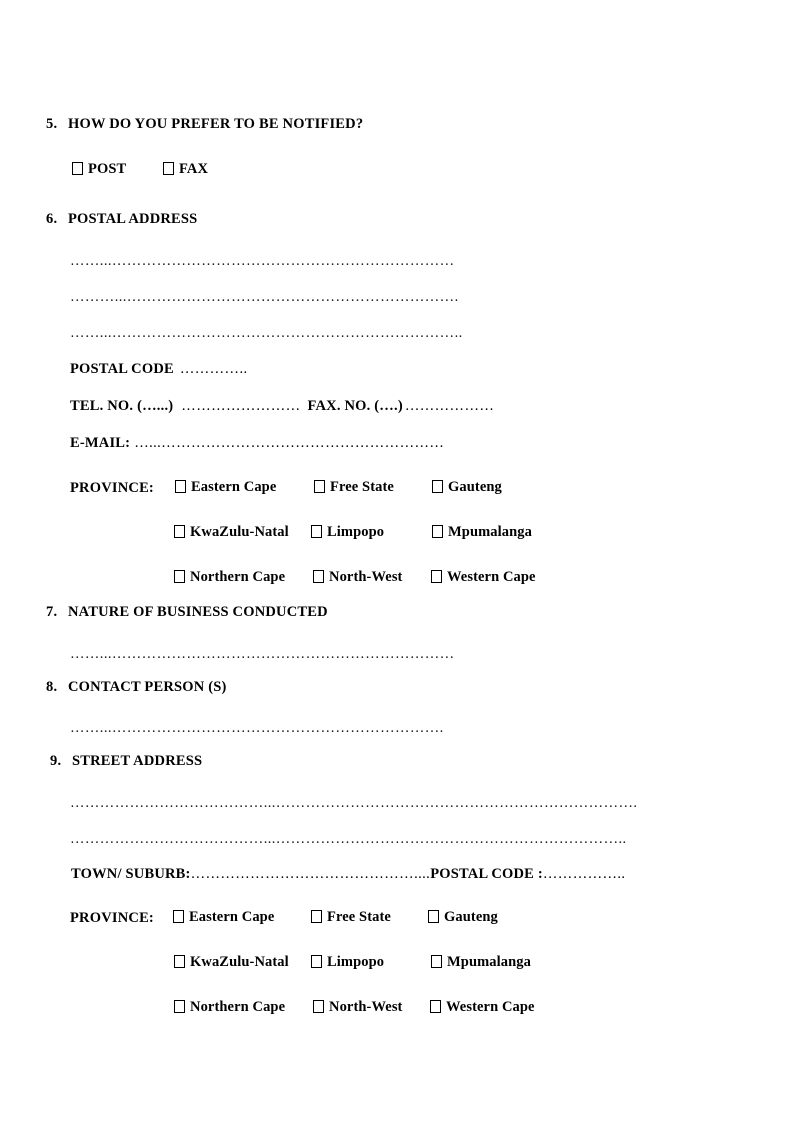 Image resolution: width=799 pixels, height=1130 pixels. What do you see at coordinates (354, 487) in the screenshot?
I see `postal-province-free-state: Free State` at bounding box center [354, 487].